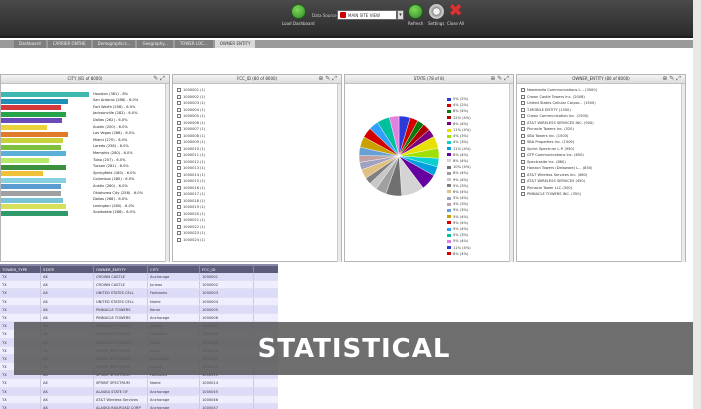 The width and height of the screenshot is (701, 409). What do you see at coordinates (139, 285) in the screenshot?
I see `table-row: TX AK CROWN CASTLE Juneau 1000002` at bounding box center [139, 285].